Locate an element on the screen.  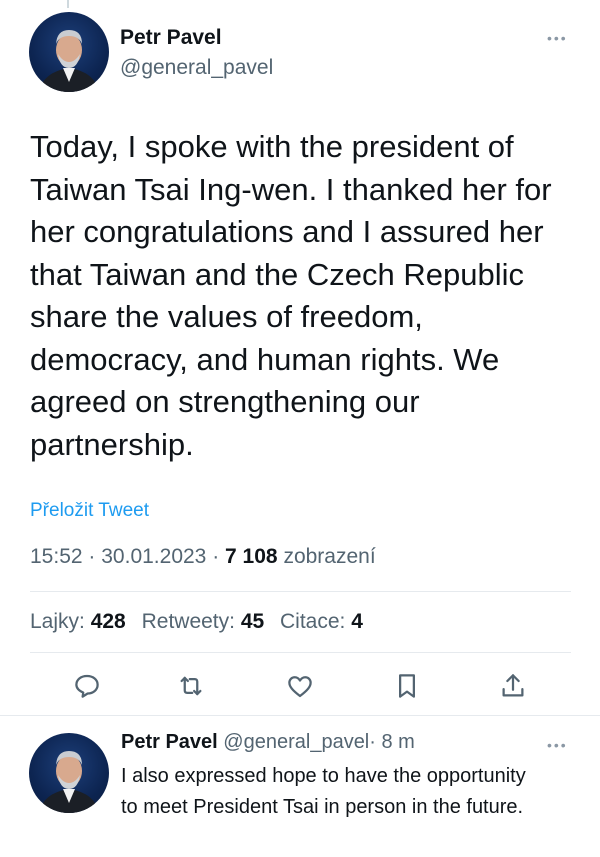
views-label: zobrazení is located at coordinates (329, 556).